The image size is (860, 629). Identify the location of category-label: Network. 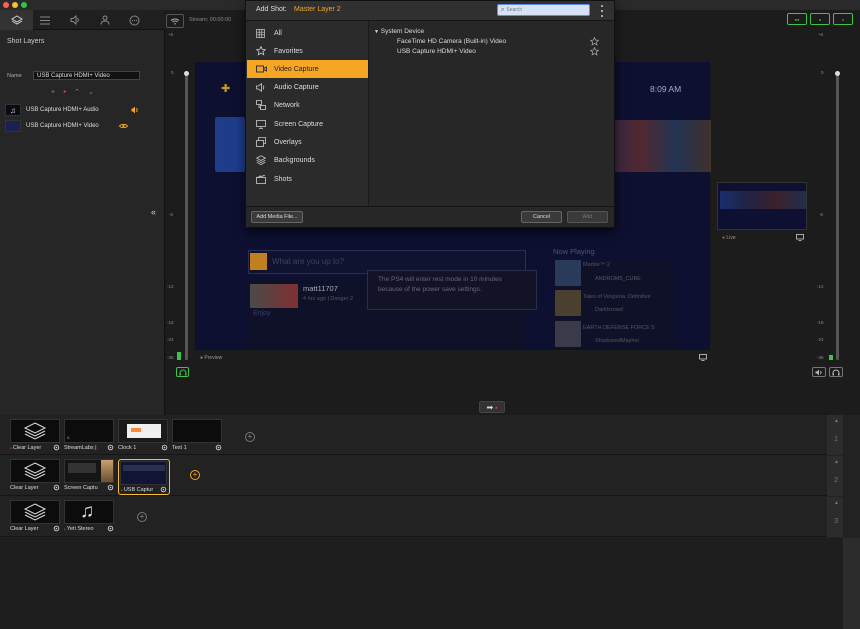
(287, 105).